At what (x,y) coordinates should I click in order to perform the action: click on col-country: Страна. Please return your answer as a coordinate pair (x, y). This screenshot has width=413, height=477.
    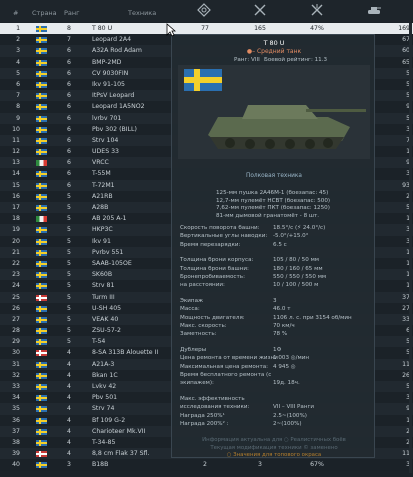
    Looking at the image, I should click on (44, 13).